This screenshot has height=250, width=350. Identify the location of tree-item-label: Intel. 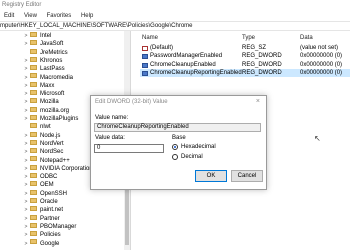
(46, 36).